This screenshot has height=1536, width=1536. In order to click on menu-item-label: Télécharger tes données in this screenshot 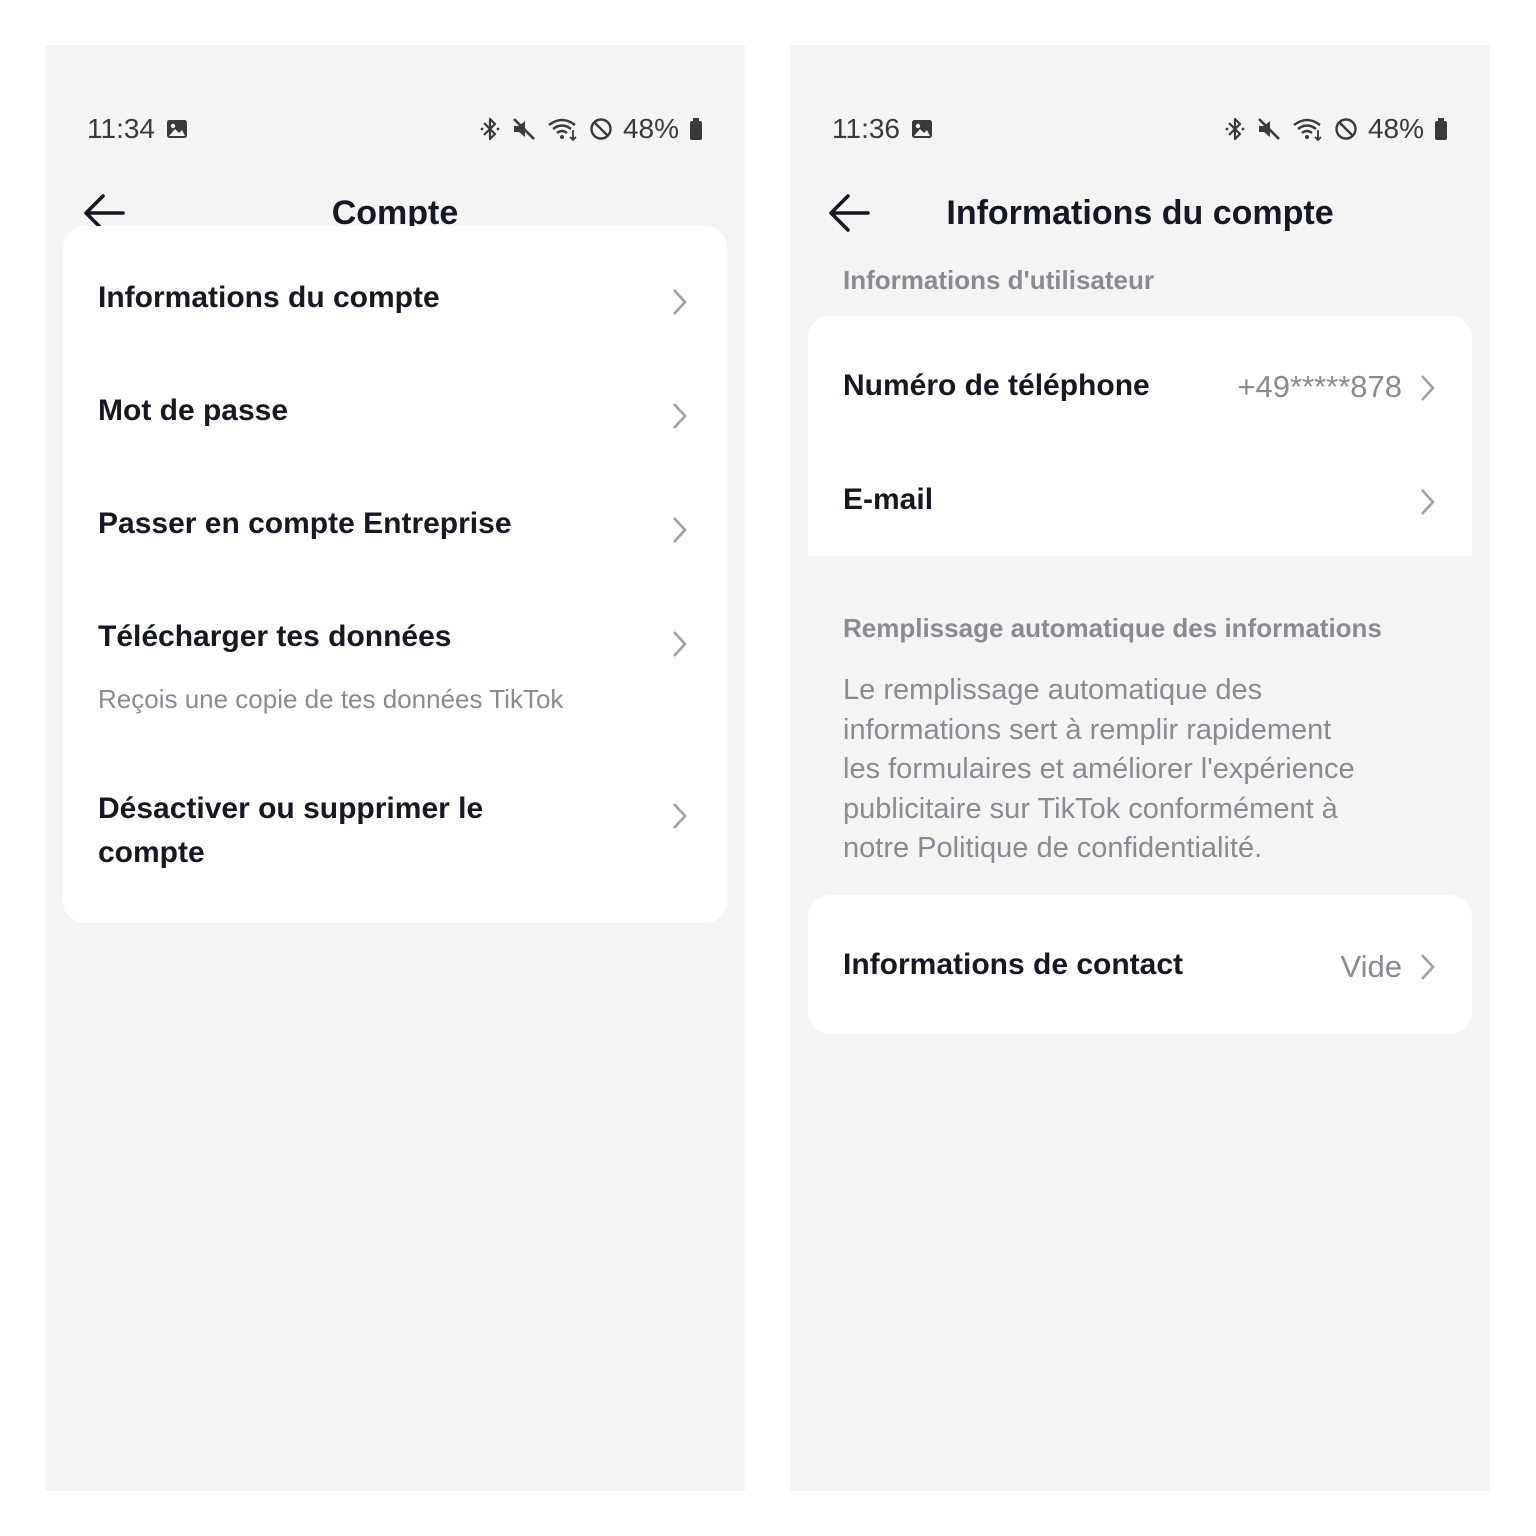, I will do `click(275, 636)`.